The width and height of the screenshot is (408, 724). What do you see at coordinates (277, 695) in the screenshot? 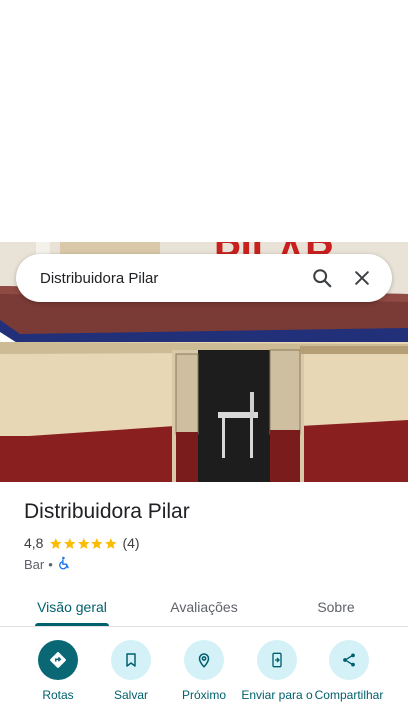
I see `send-to-phone-label: Enviar para o` at bounding box center [277, 695].